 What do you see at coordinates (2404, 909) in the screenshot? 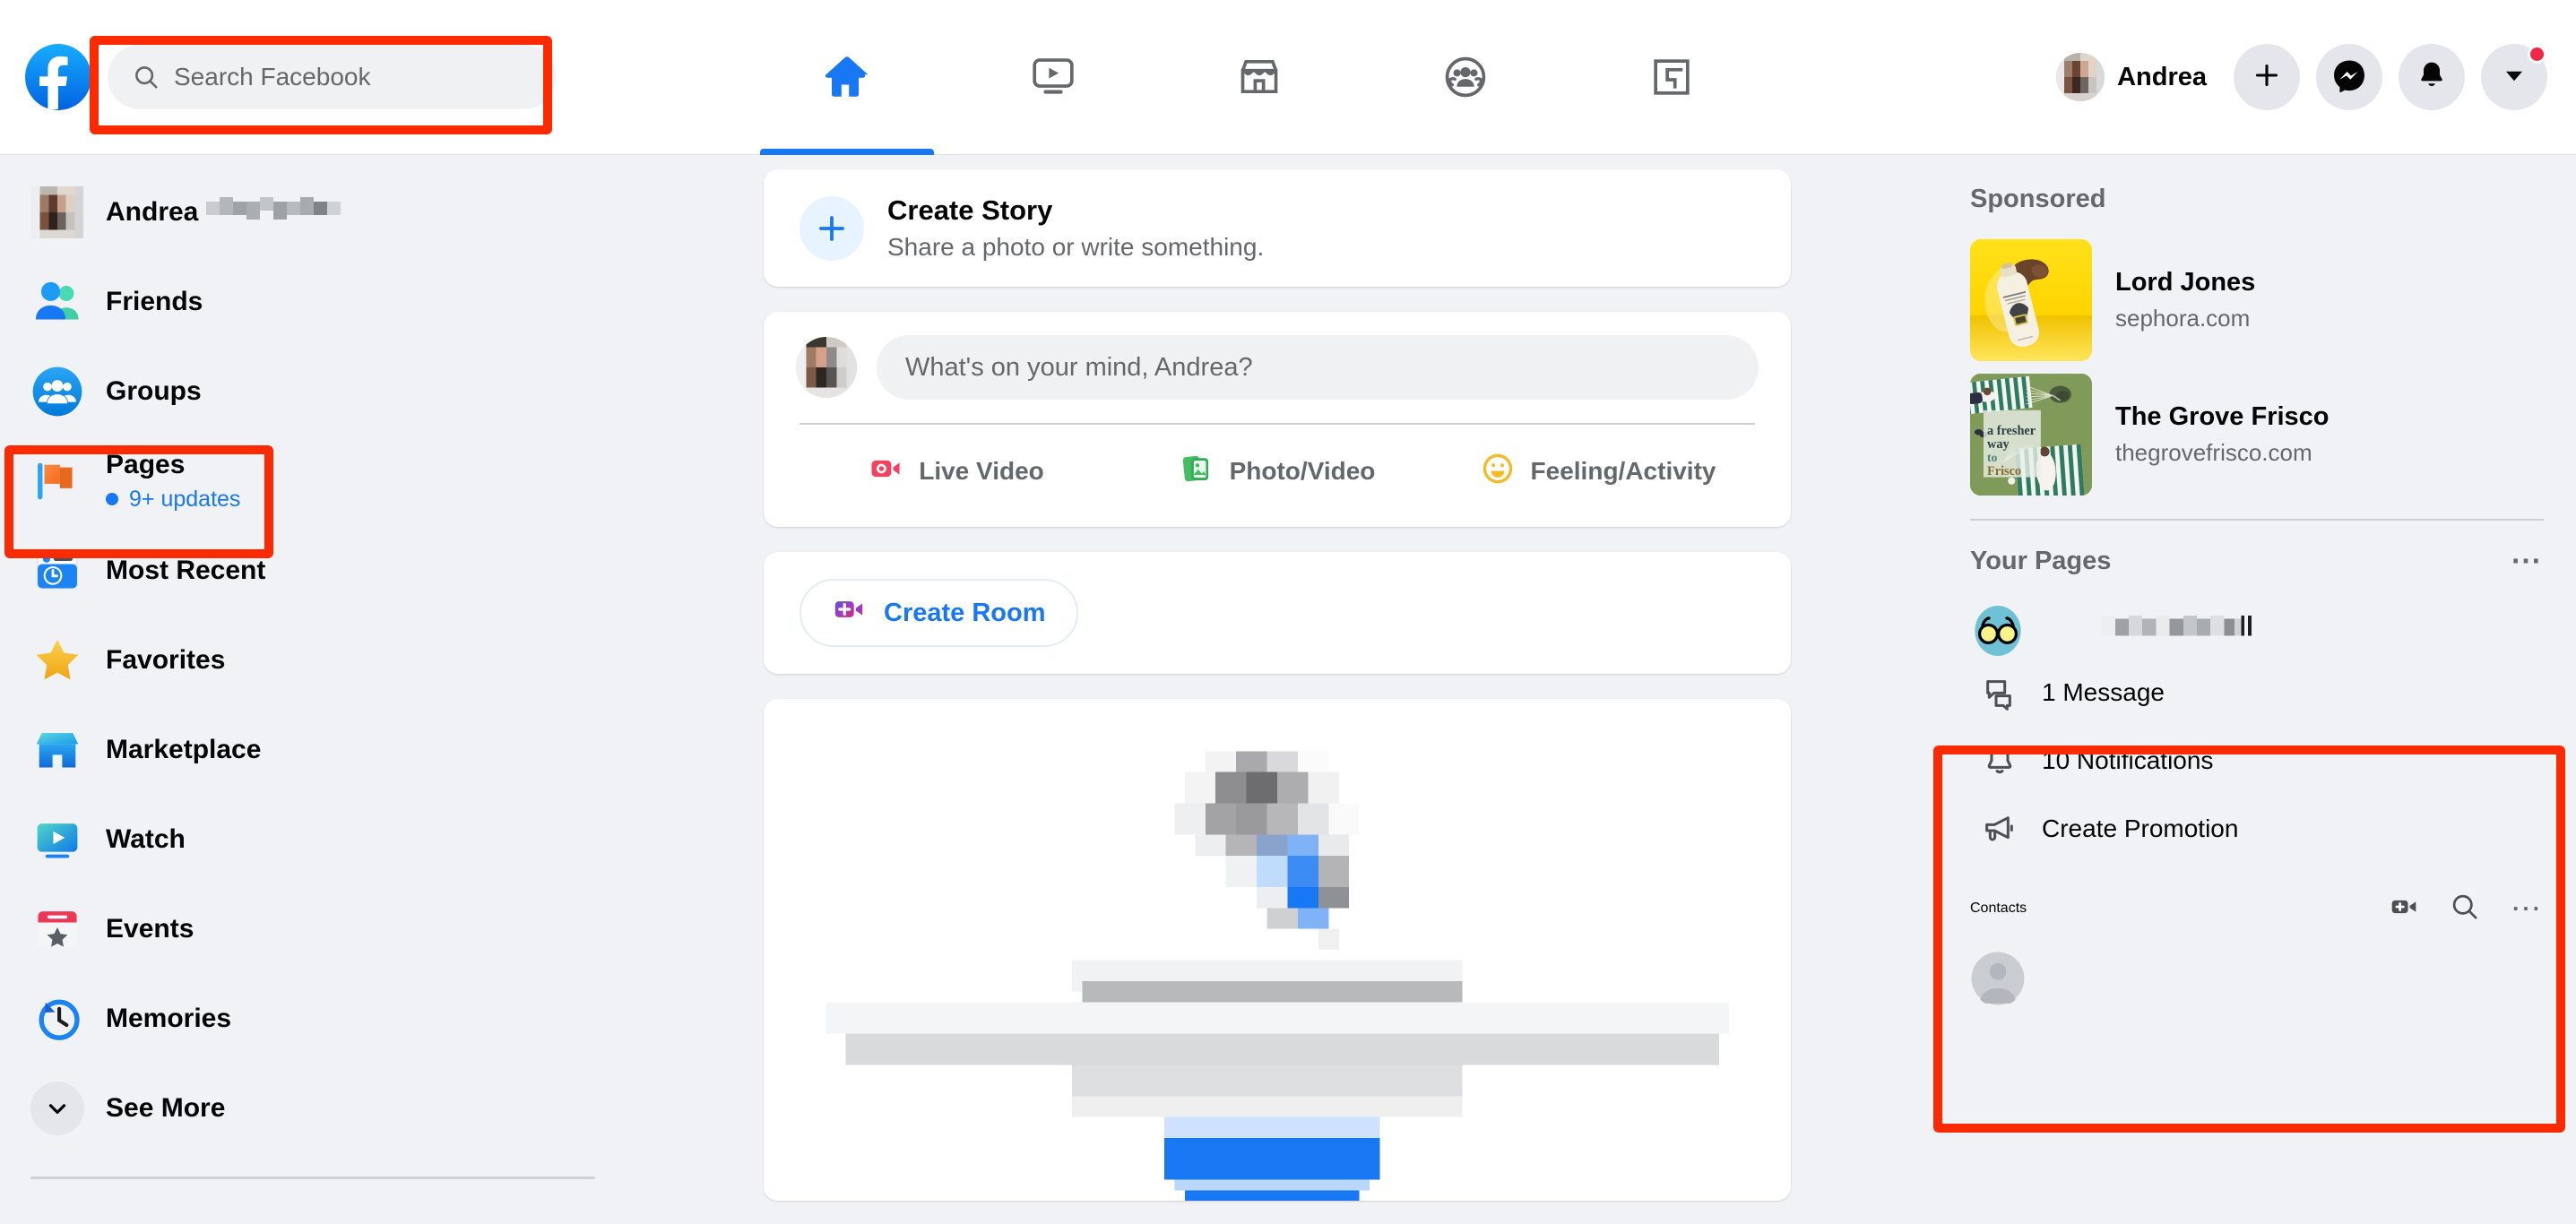
I see `video-plus-icon` at bounding box center [2404, 909].